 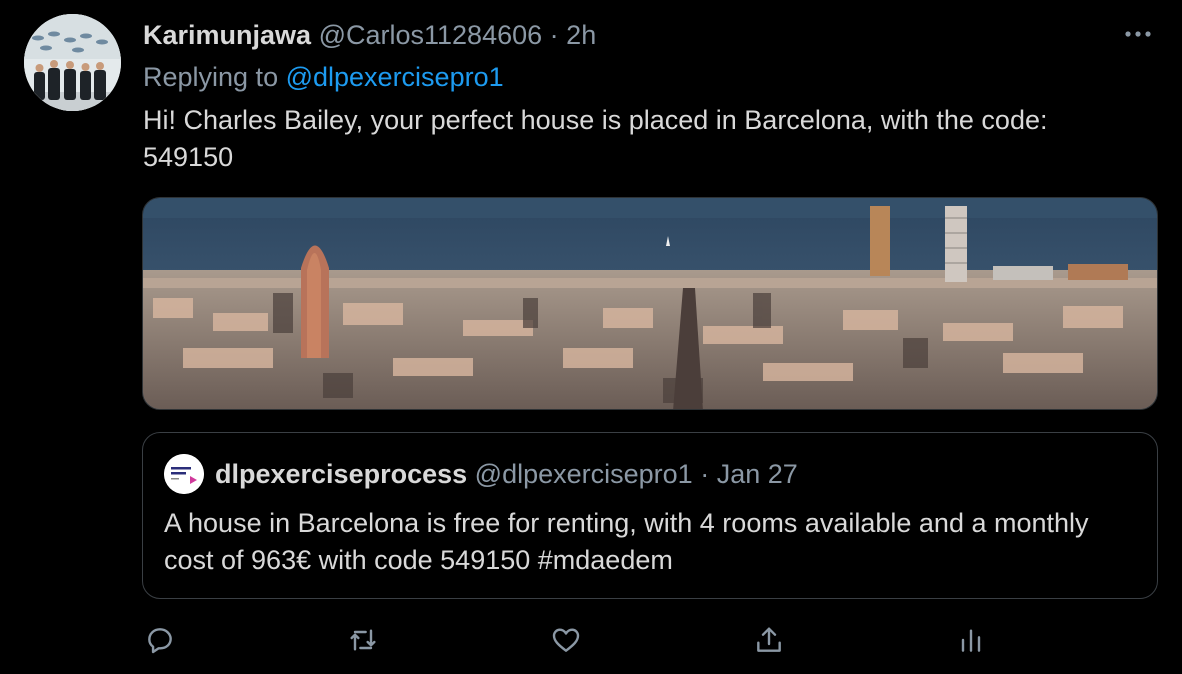 I want to click on tweet-timestamp: 2h, so click(x=581, y=35).